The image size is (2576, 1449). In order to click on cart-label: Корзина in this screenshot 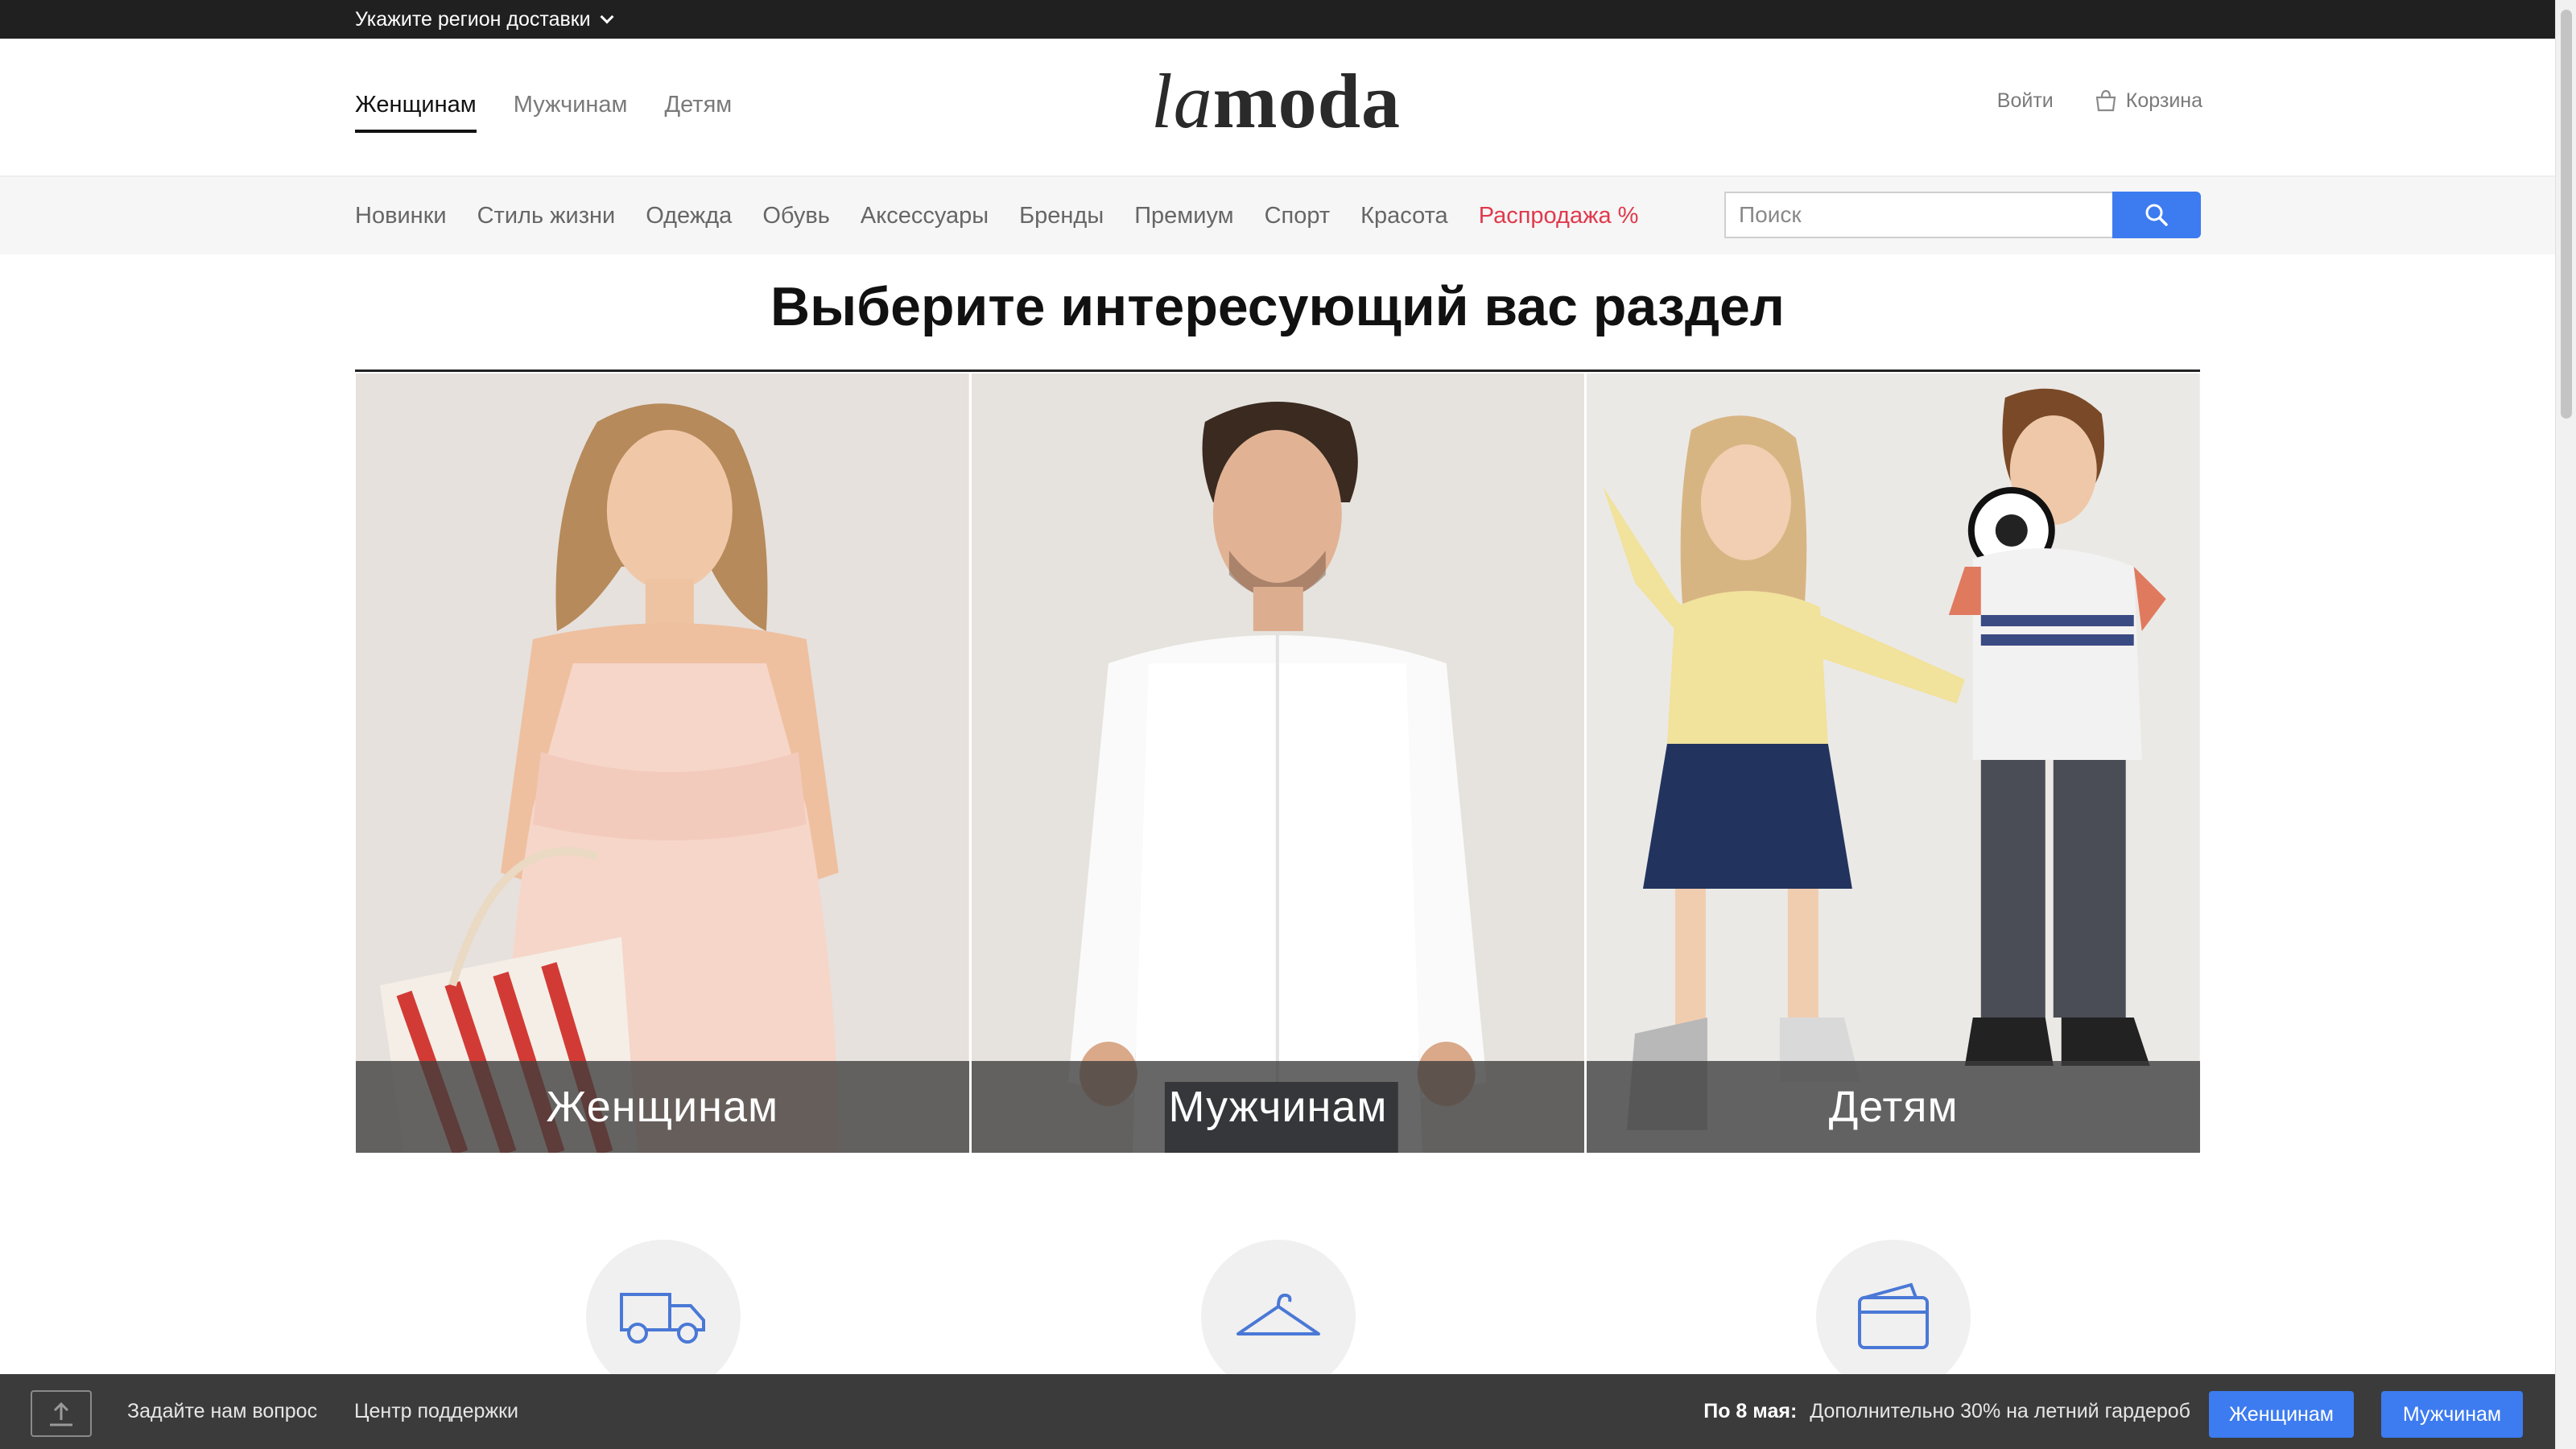, I will do `click(2163, 100)`.